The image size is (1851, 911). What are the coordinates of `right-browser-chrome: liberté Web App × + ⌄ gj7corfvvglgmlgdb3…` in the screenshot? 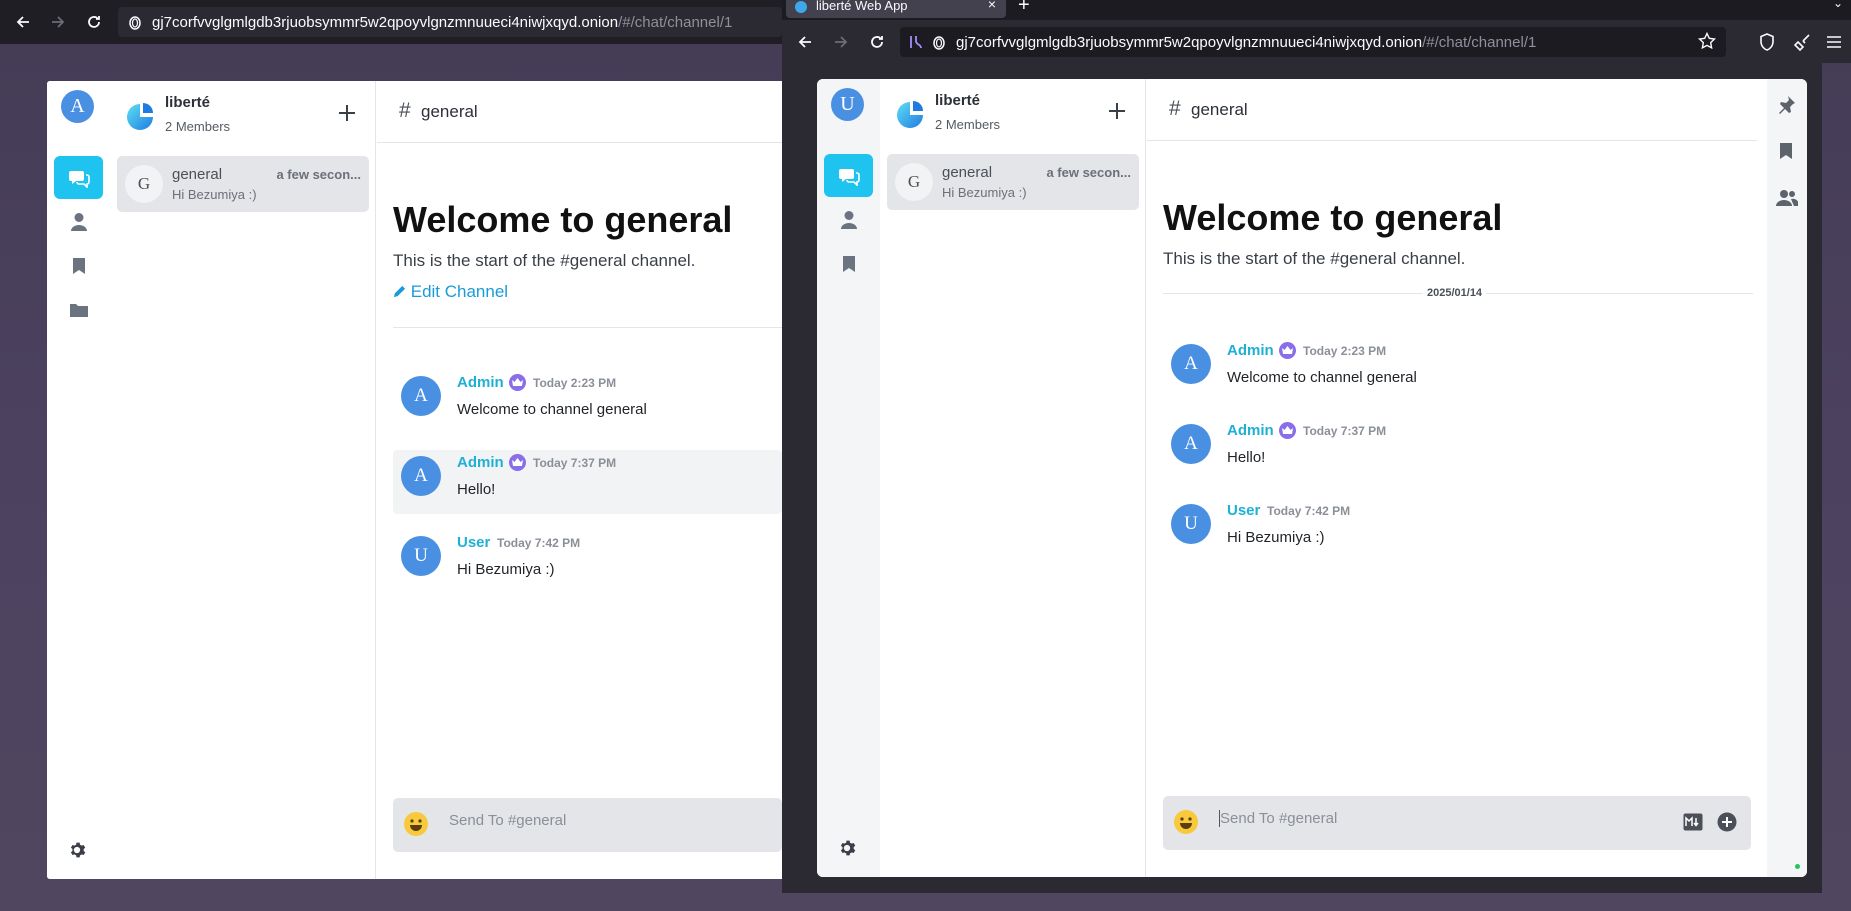 It's located at (1316, 31).